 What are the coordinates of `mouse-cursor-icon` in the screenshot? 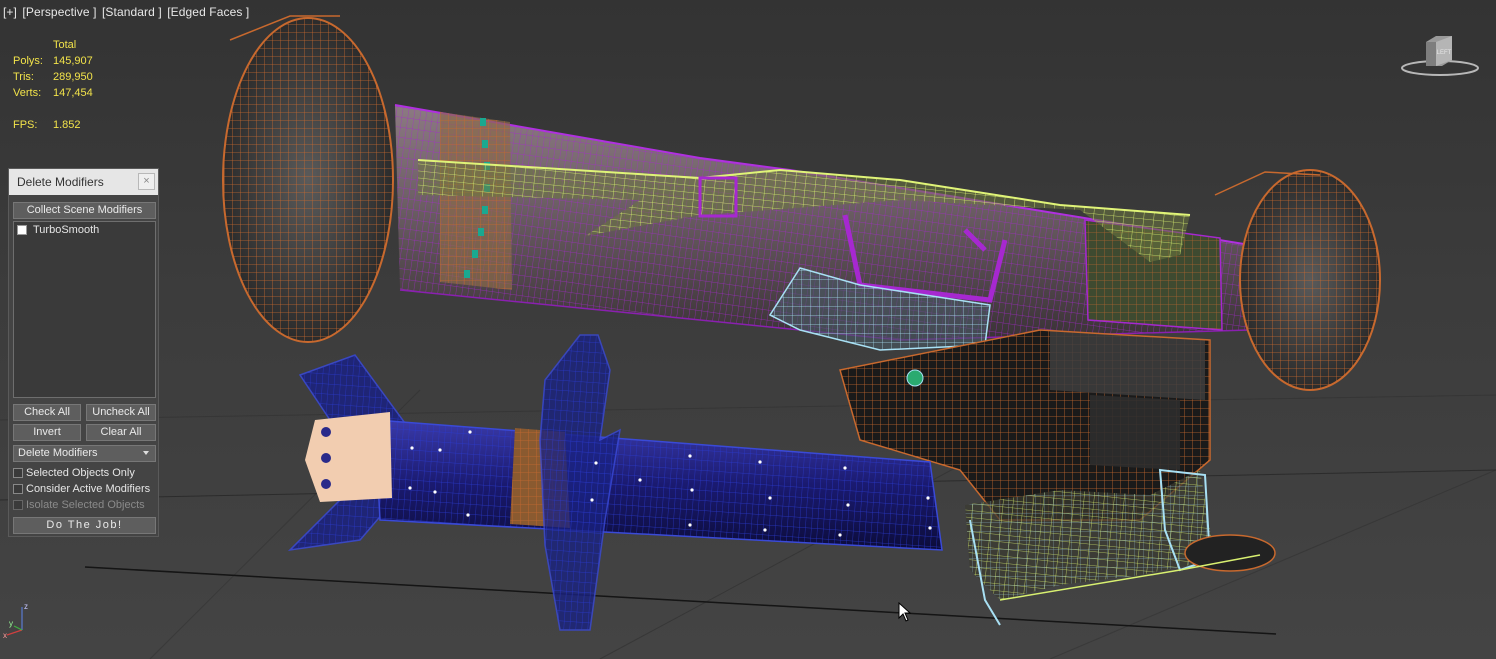 It's located at (905, 613).